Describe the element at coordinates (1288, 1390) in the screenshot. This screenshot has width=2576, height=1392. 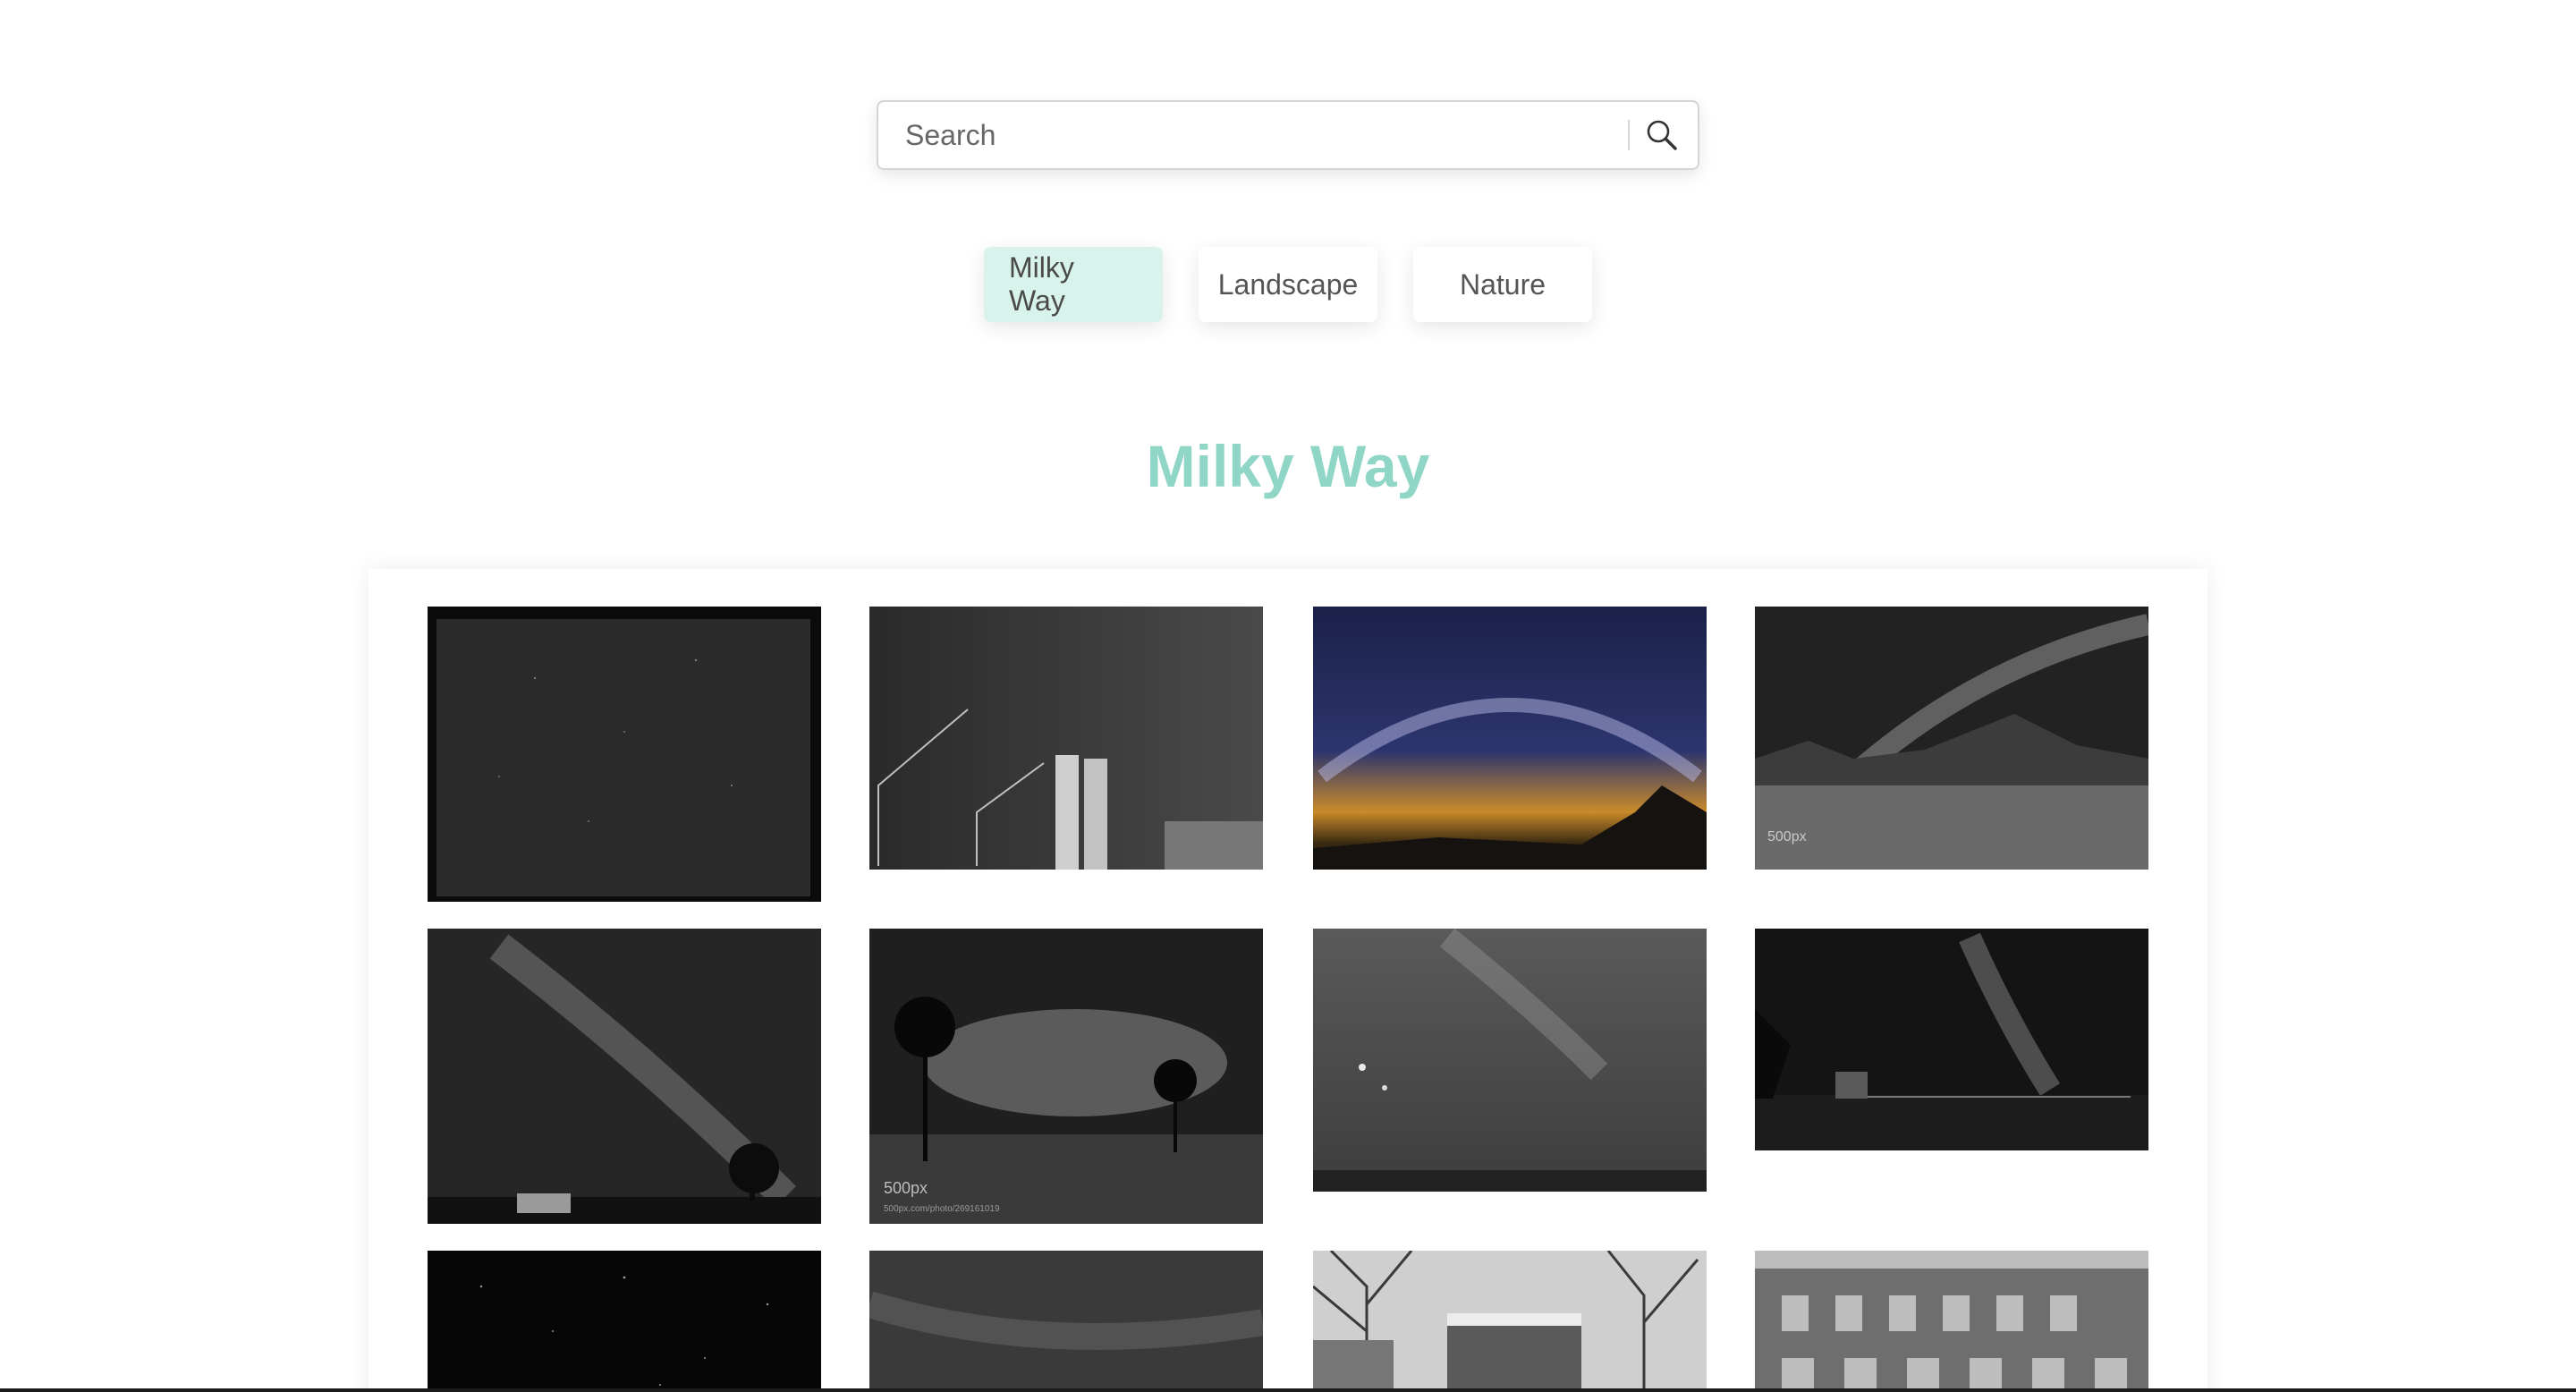
I see `bottom-edge` at that location.